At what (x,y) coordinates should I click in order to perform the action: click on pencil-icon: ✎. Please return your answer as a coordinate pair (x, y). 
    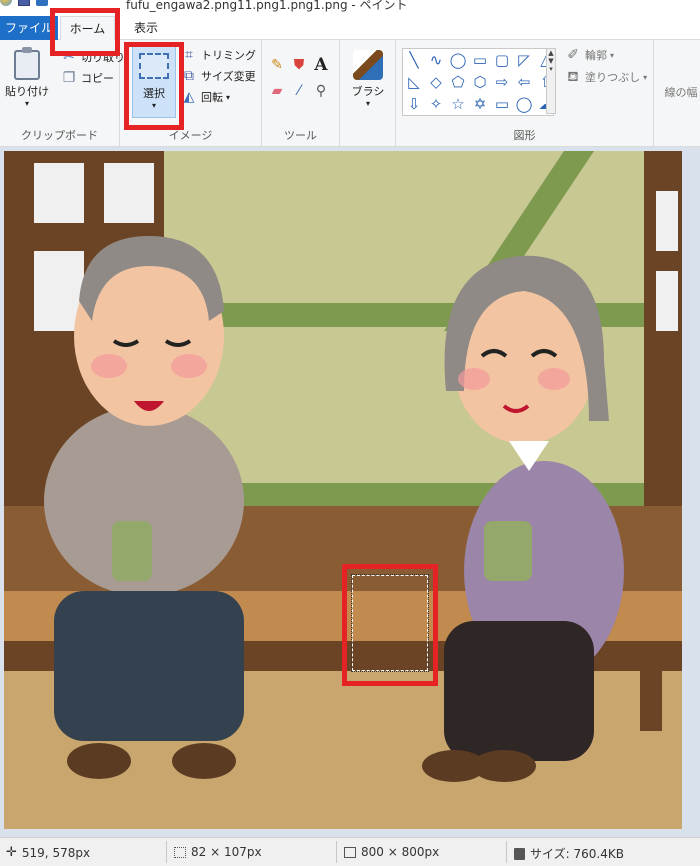
    Looking at the image, I should click on (277, 65).